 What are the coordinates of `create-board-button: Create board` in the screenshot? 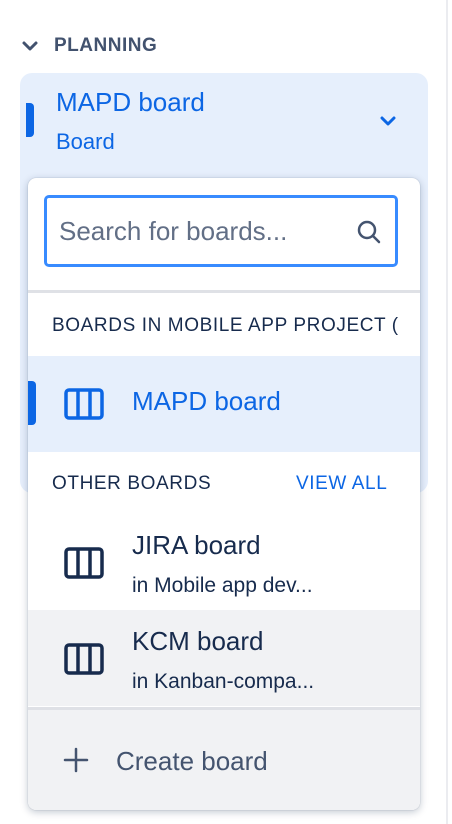 It's located at (224, 760).